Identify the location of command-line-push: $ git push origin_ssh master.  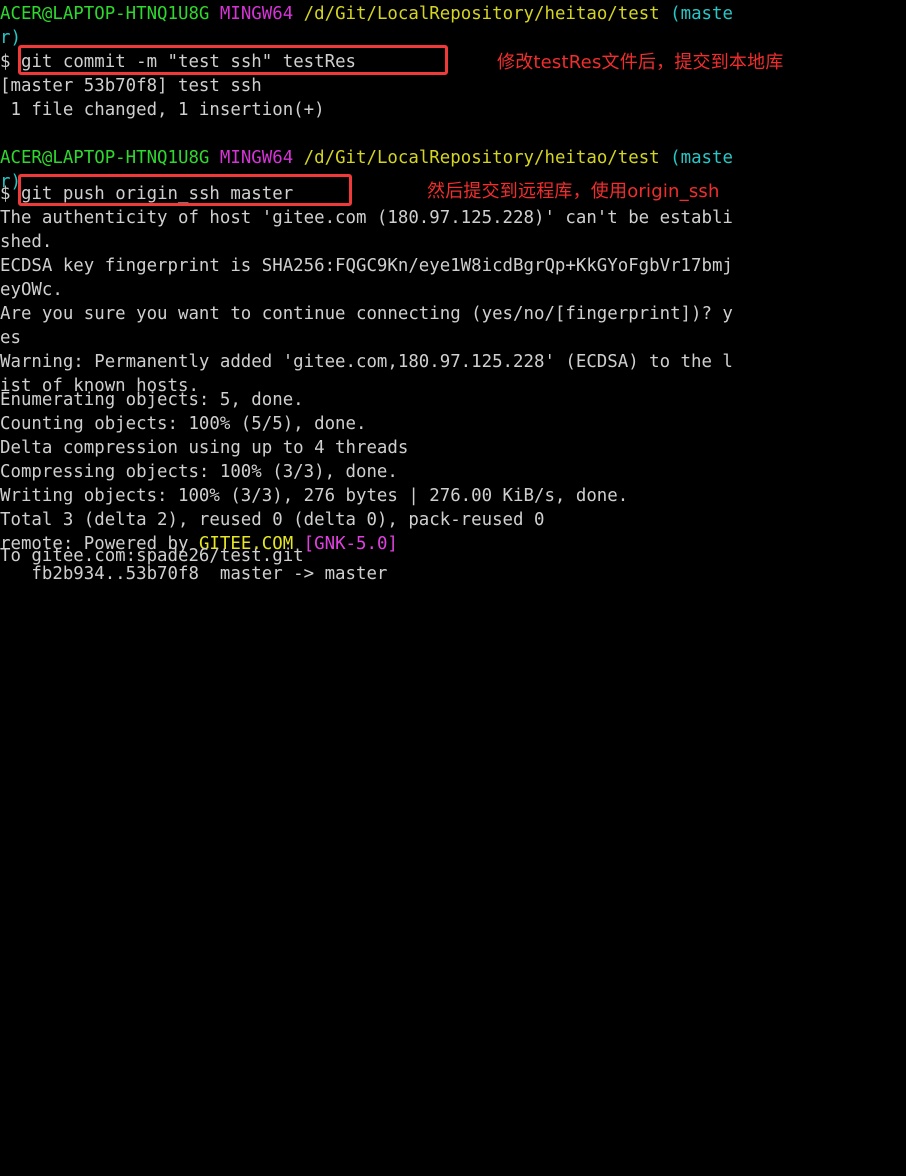
(146, 194).